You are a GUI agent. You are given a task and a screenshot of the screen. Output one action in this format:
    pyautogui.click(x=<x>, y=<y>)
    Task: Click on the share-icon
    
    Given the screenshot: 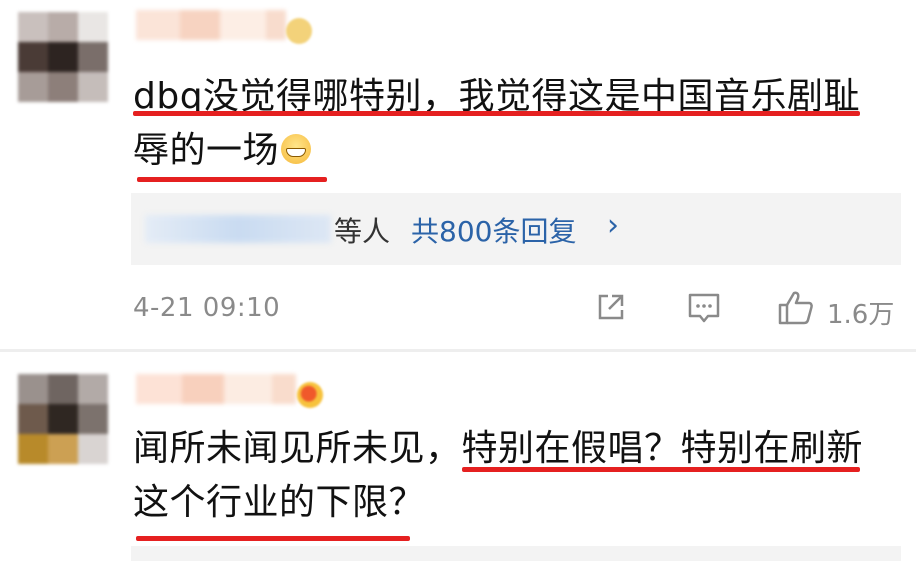 What is the action you would take?
    pyautogui.click(x=611, y=307)
    